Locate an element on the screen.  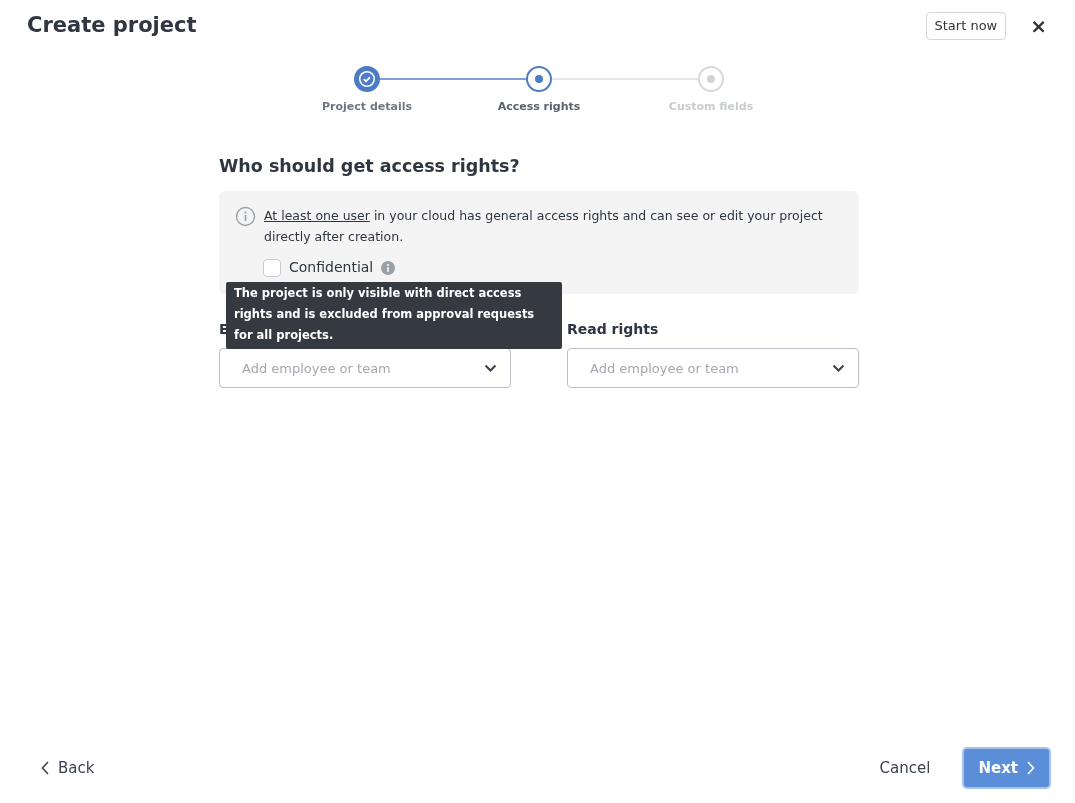
back-button: Back is located at coordinates (68, 767).